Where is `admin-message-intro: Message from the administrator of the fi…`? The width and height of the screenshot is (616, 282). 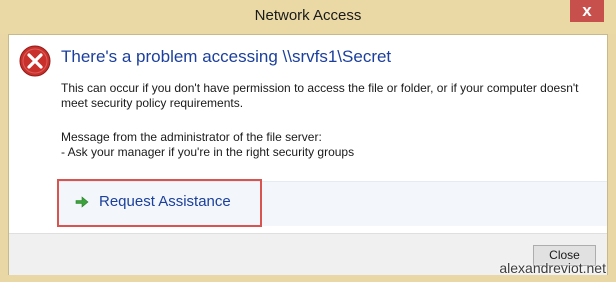 admin-message-intro: Message from the administrator of the fi… is located at coordinates (191, 137).